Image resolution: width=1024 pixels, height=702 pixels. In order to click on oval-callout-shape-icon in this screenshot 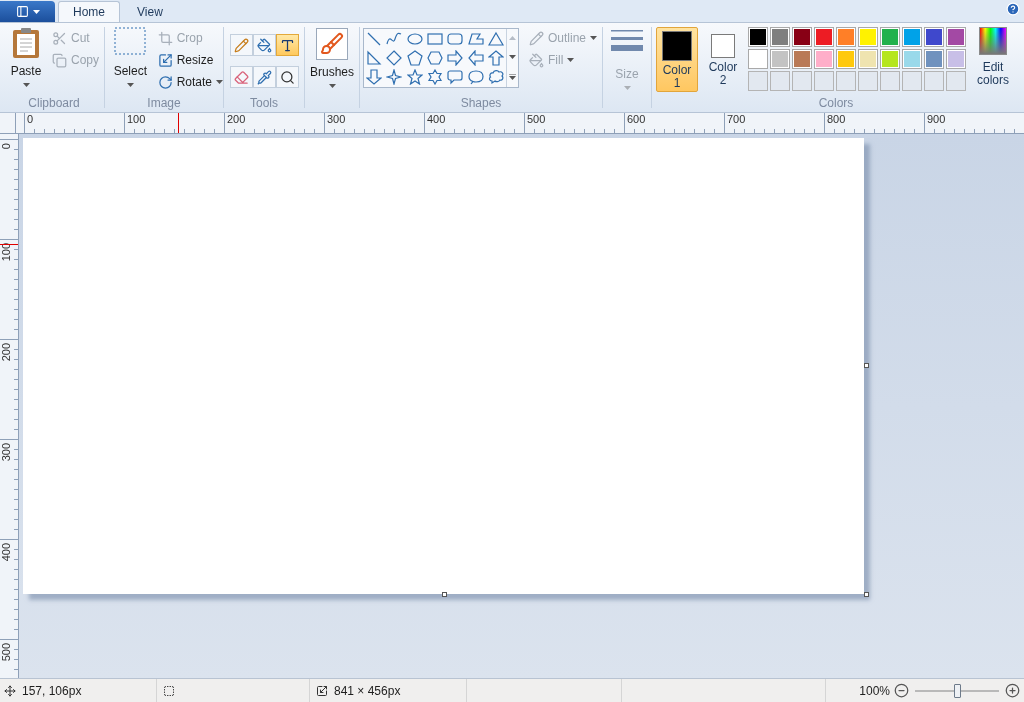, I will do `click(475, 77)`.